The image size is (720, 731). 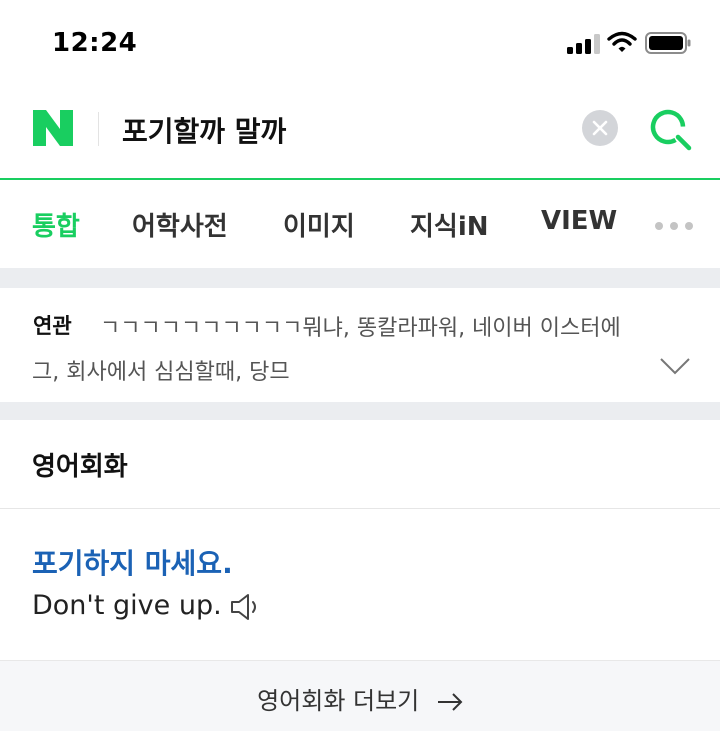 What do you see at coordinates (127, 605) in the screenshot?
I see `english-phrase: Don't give up.` at bounding box center [127, 605].